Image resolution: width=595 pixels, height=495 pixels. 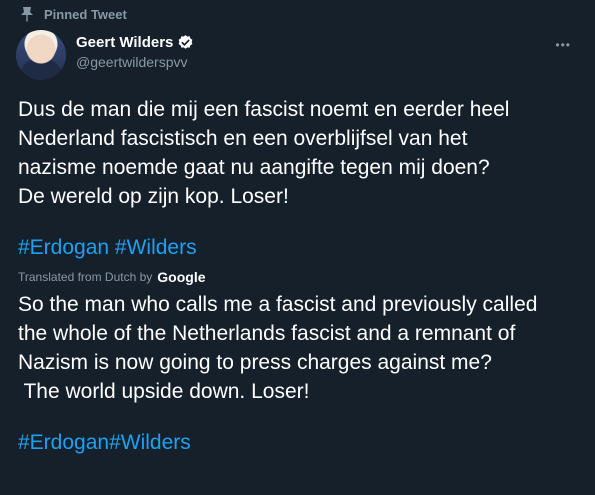 What do you see at coordinates (124, 42) in the screenshot?
I see `display-name: Geert Wilders` at bounding box center [124, 42].